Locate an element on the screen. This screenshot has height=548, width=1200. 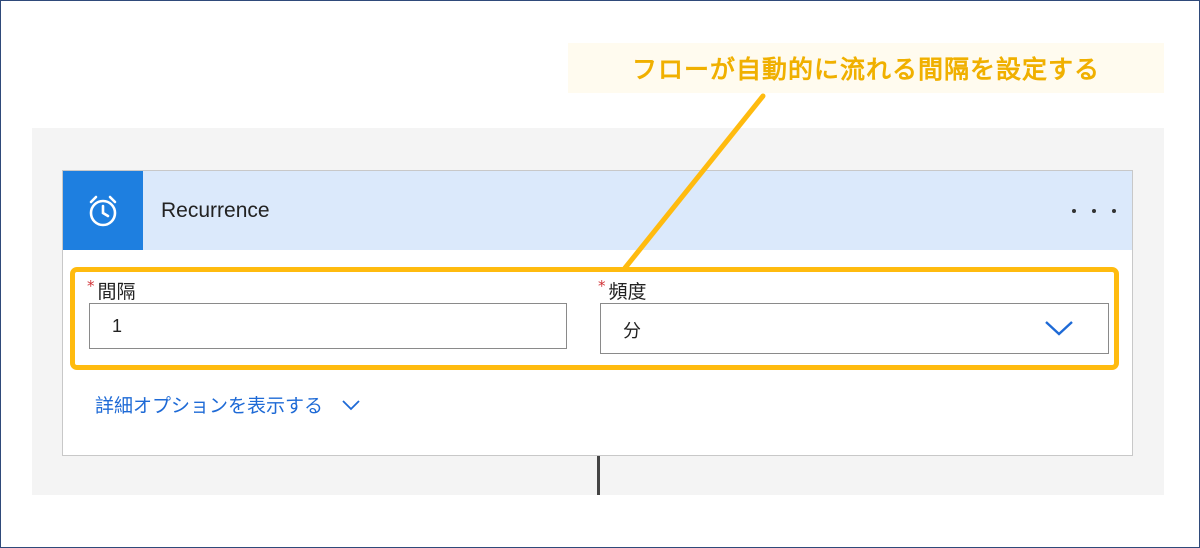
trigger-icon-box is located at coordinates (103, 210).